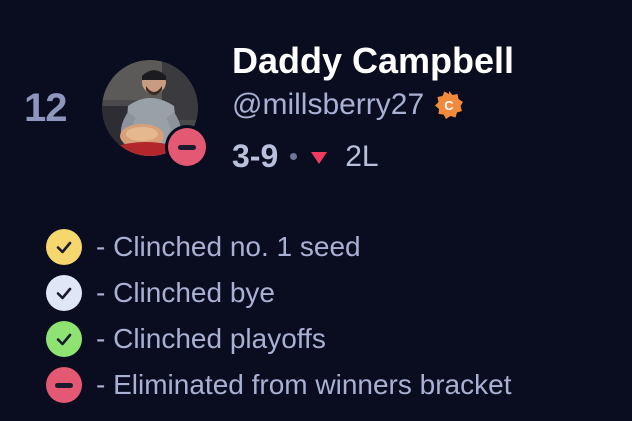 This screenshot has width=632, height=421. Describe the element at coordinates (228, 246) in the screenshot. I see `legend-label: - Clinched no. 1 seed` at that location.